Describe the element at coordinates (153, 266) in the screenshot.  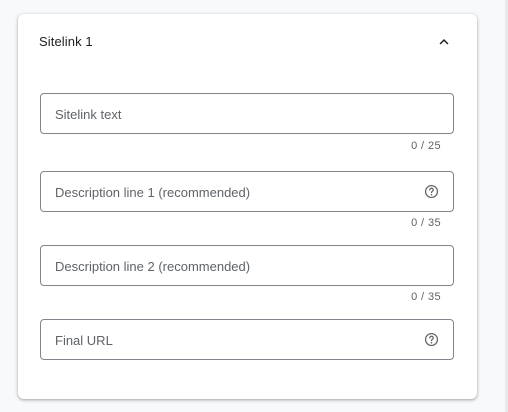
I see `description-line-2-placeholder: Description line 2 (recommended)` at that location.